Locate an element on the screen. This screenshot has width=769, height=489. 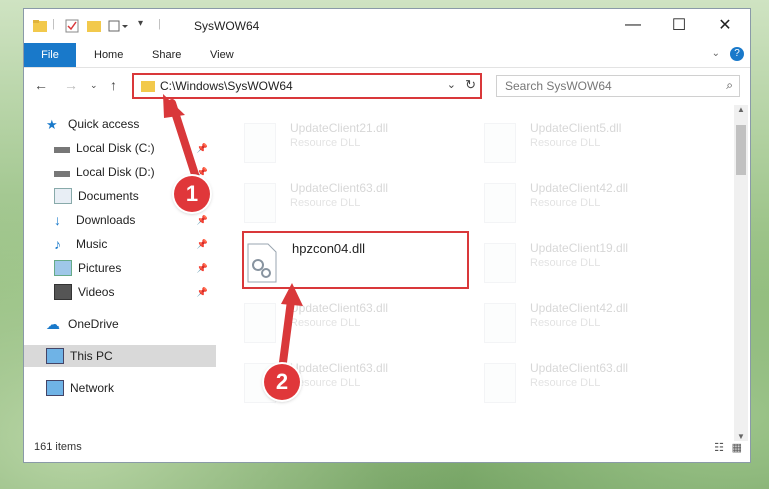
step-badge-1: 1 is located at coordinates (192, 194).